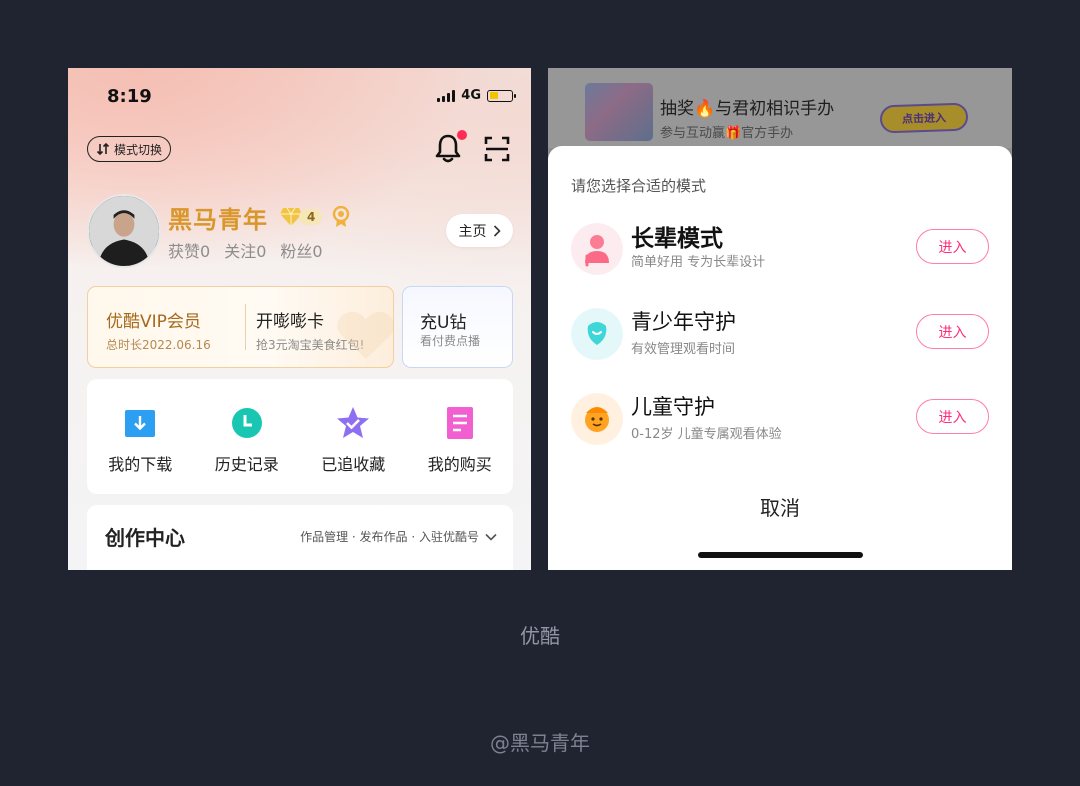 The image size is (1080, 786). What do you see at coordinates (540, 636) in the screenshot?
I see `caption: 优酷` at bounding box center [540, 636].